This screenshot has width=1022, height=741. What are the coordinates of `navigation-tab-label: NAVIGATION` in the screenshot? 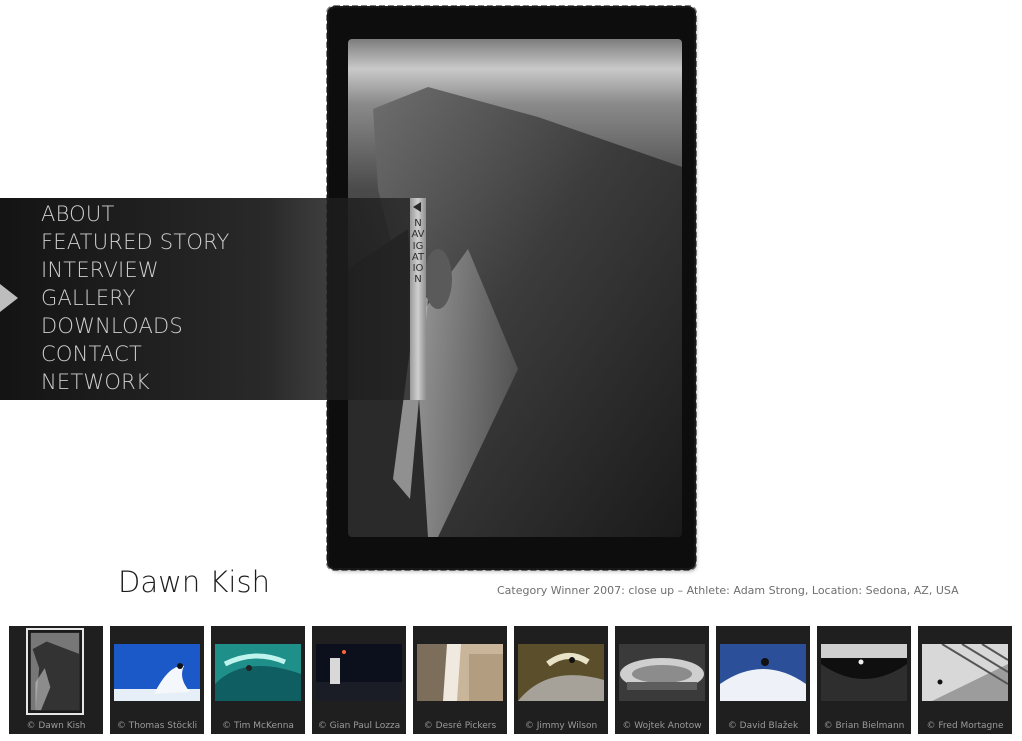 It's located at (418, 252).